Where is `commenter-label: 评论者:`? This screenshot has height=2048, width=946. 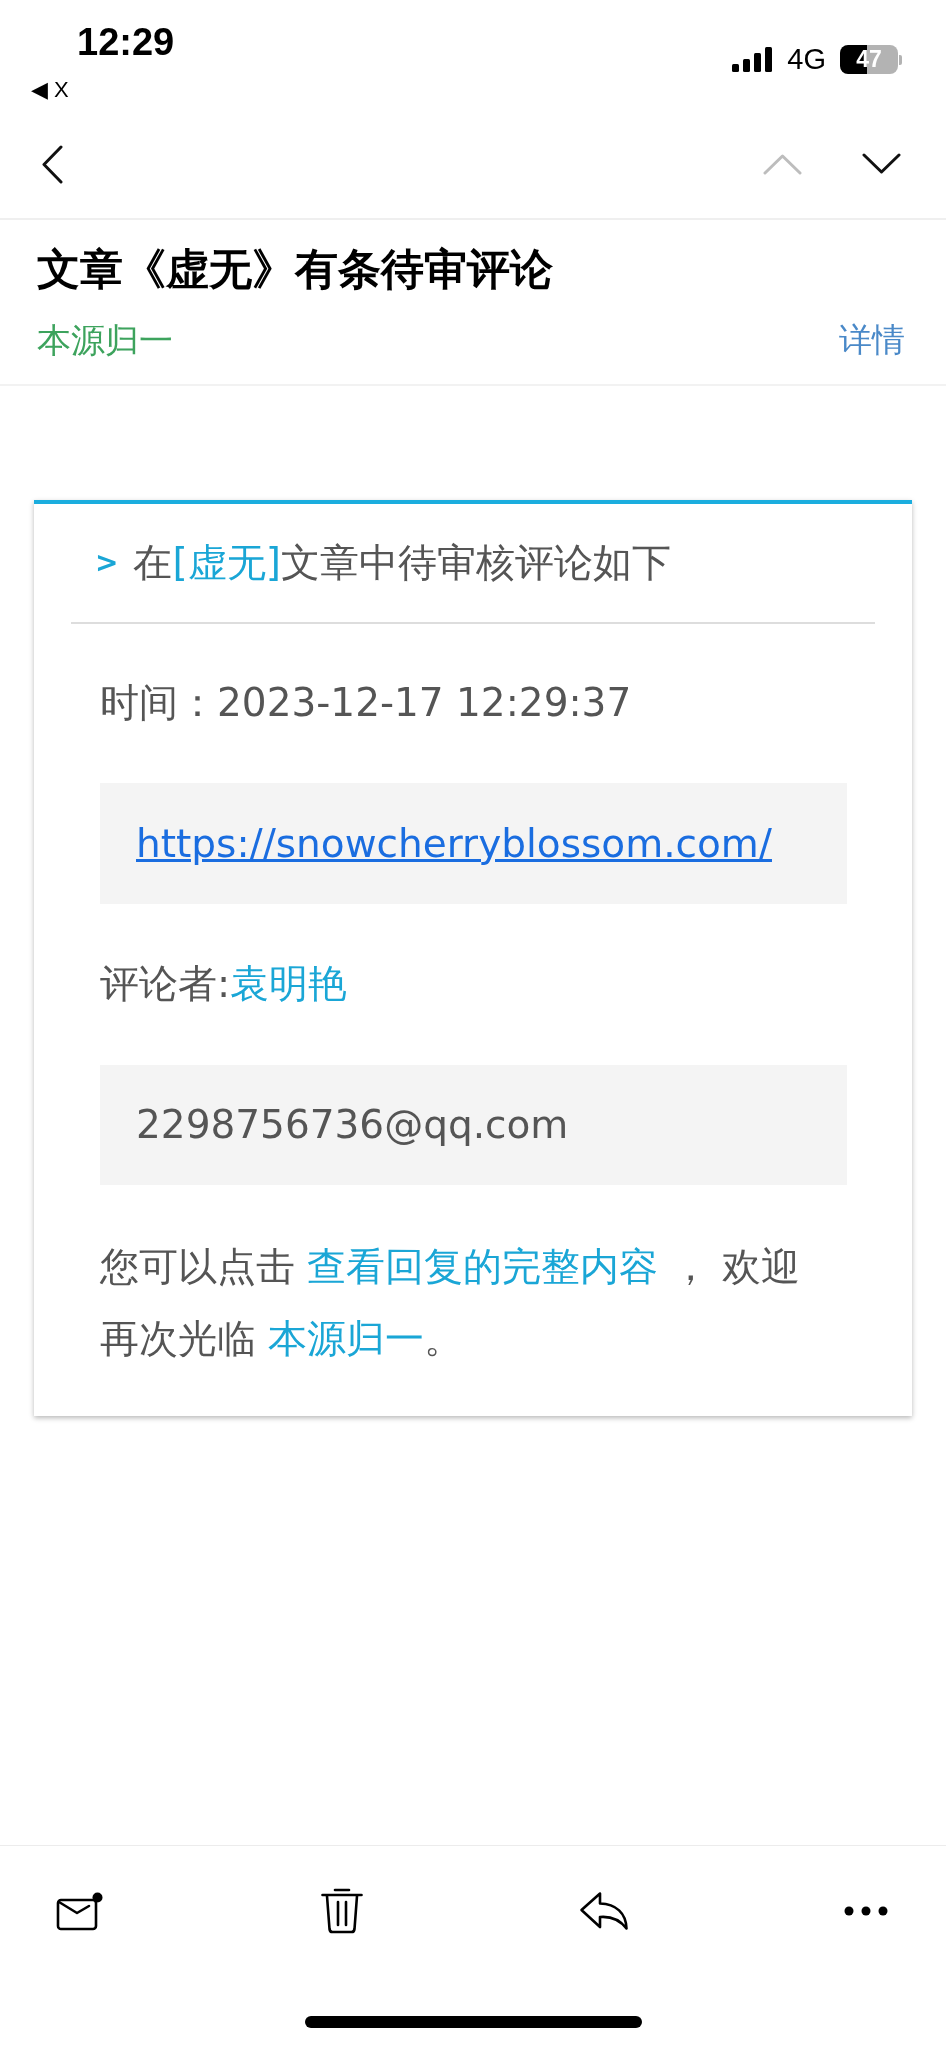 commenter-label: 评论者: is located at coordinates (165, 984).